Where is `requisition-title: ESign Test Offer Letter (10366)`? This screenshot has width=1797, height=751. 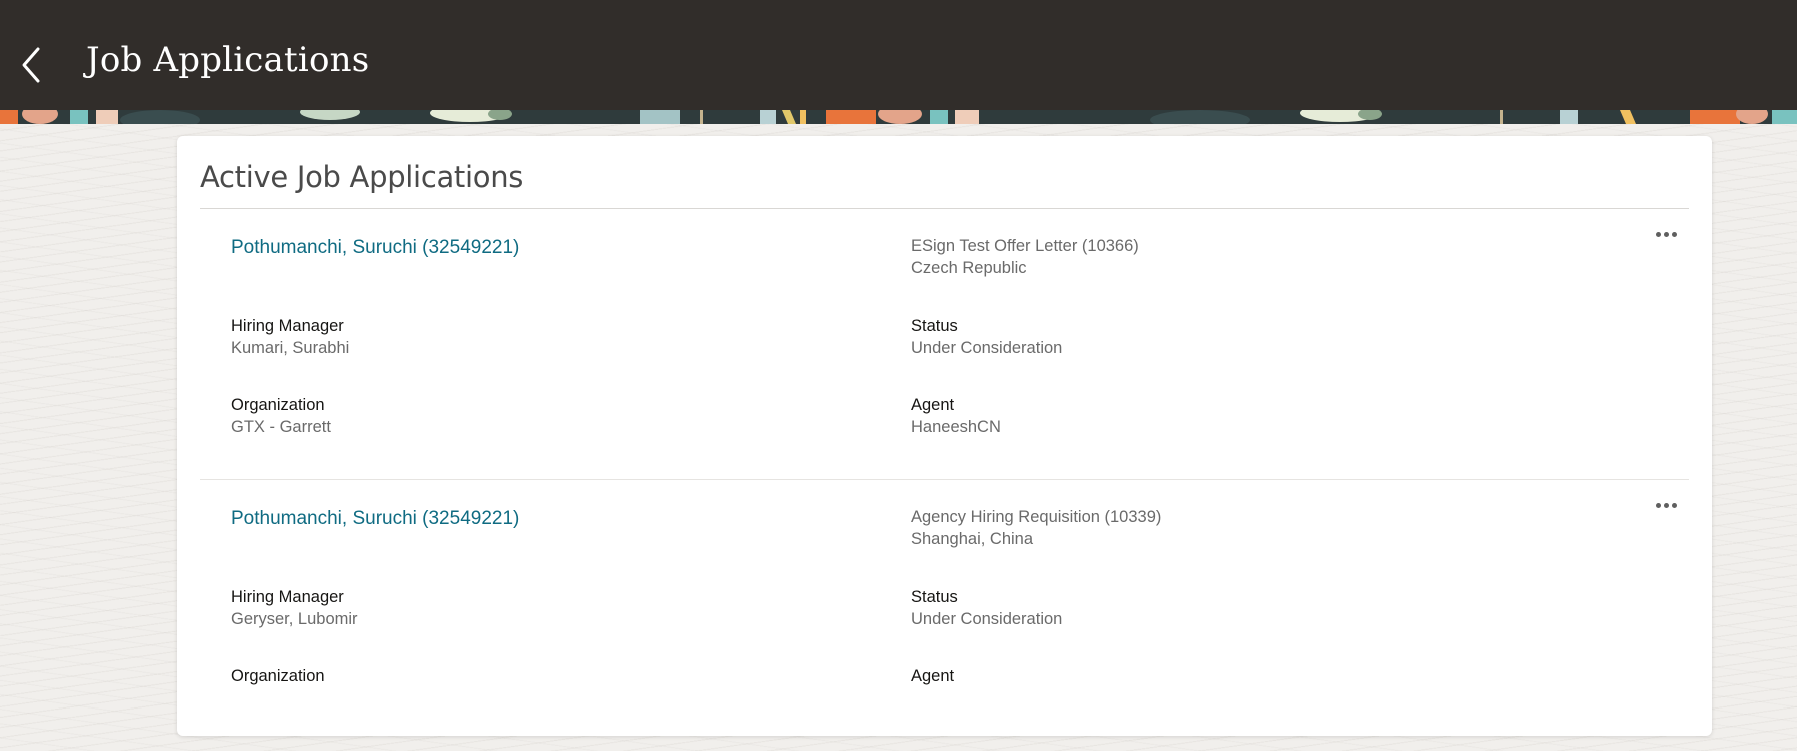
requisition-title: ESign Test Offer Letter (10366) is located at coordinates (1025, 246).